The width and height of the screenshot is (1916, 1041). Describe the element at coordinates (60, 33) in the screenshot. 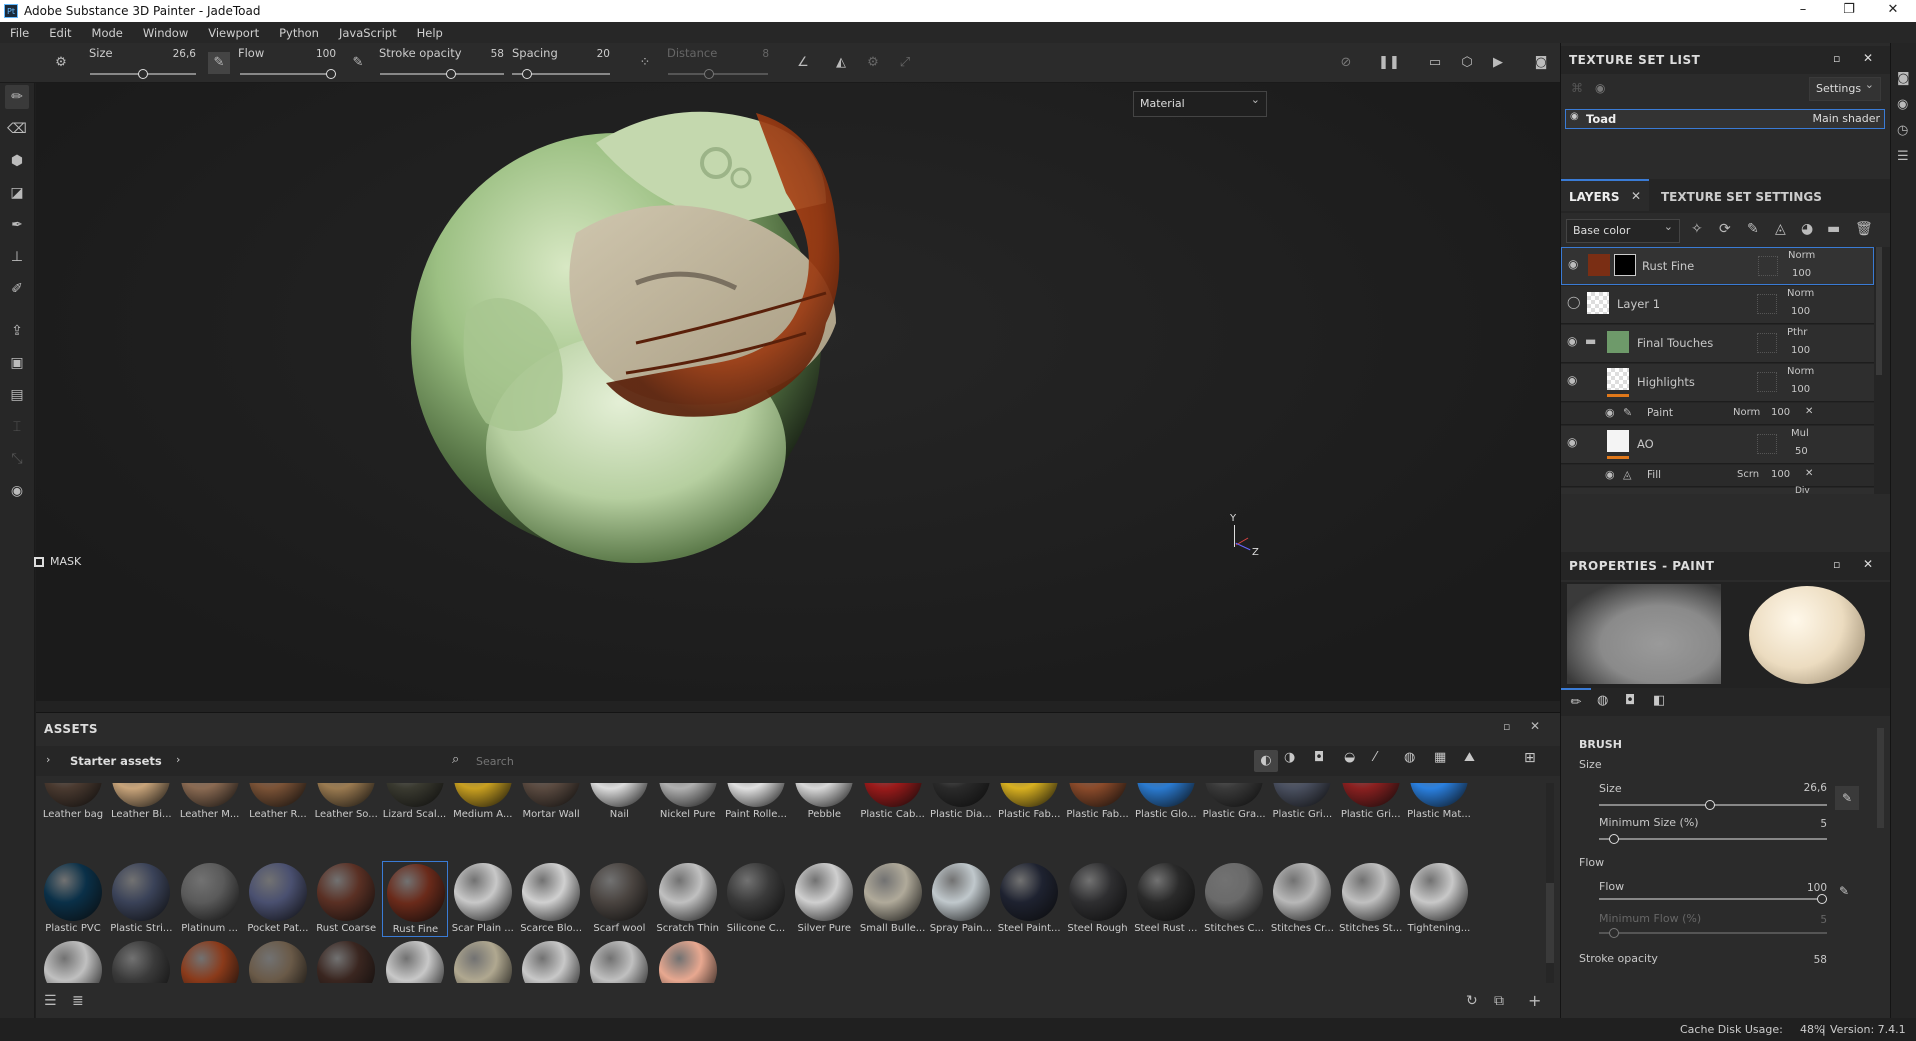

I see `menu-edit: Edit` at that location.